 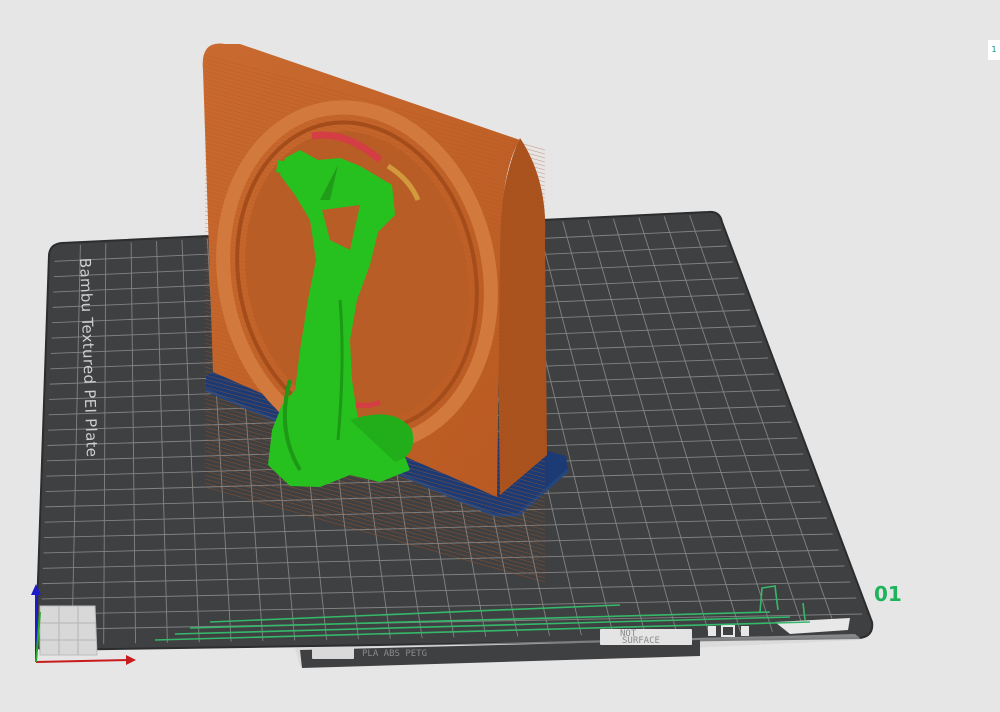 I want to click on strip-qr-icon, so click(x=333, y=653).